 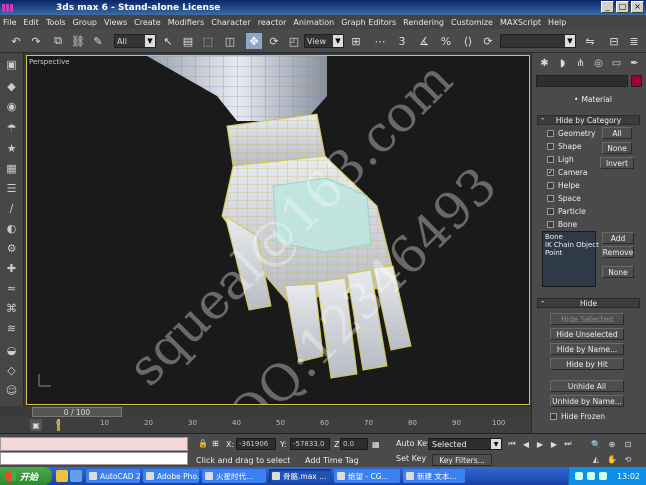 I want to click on menu-group: Group, so click(x=85, y=22).